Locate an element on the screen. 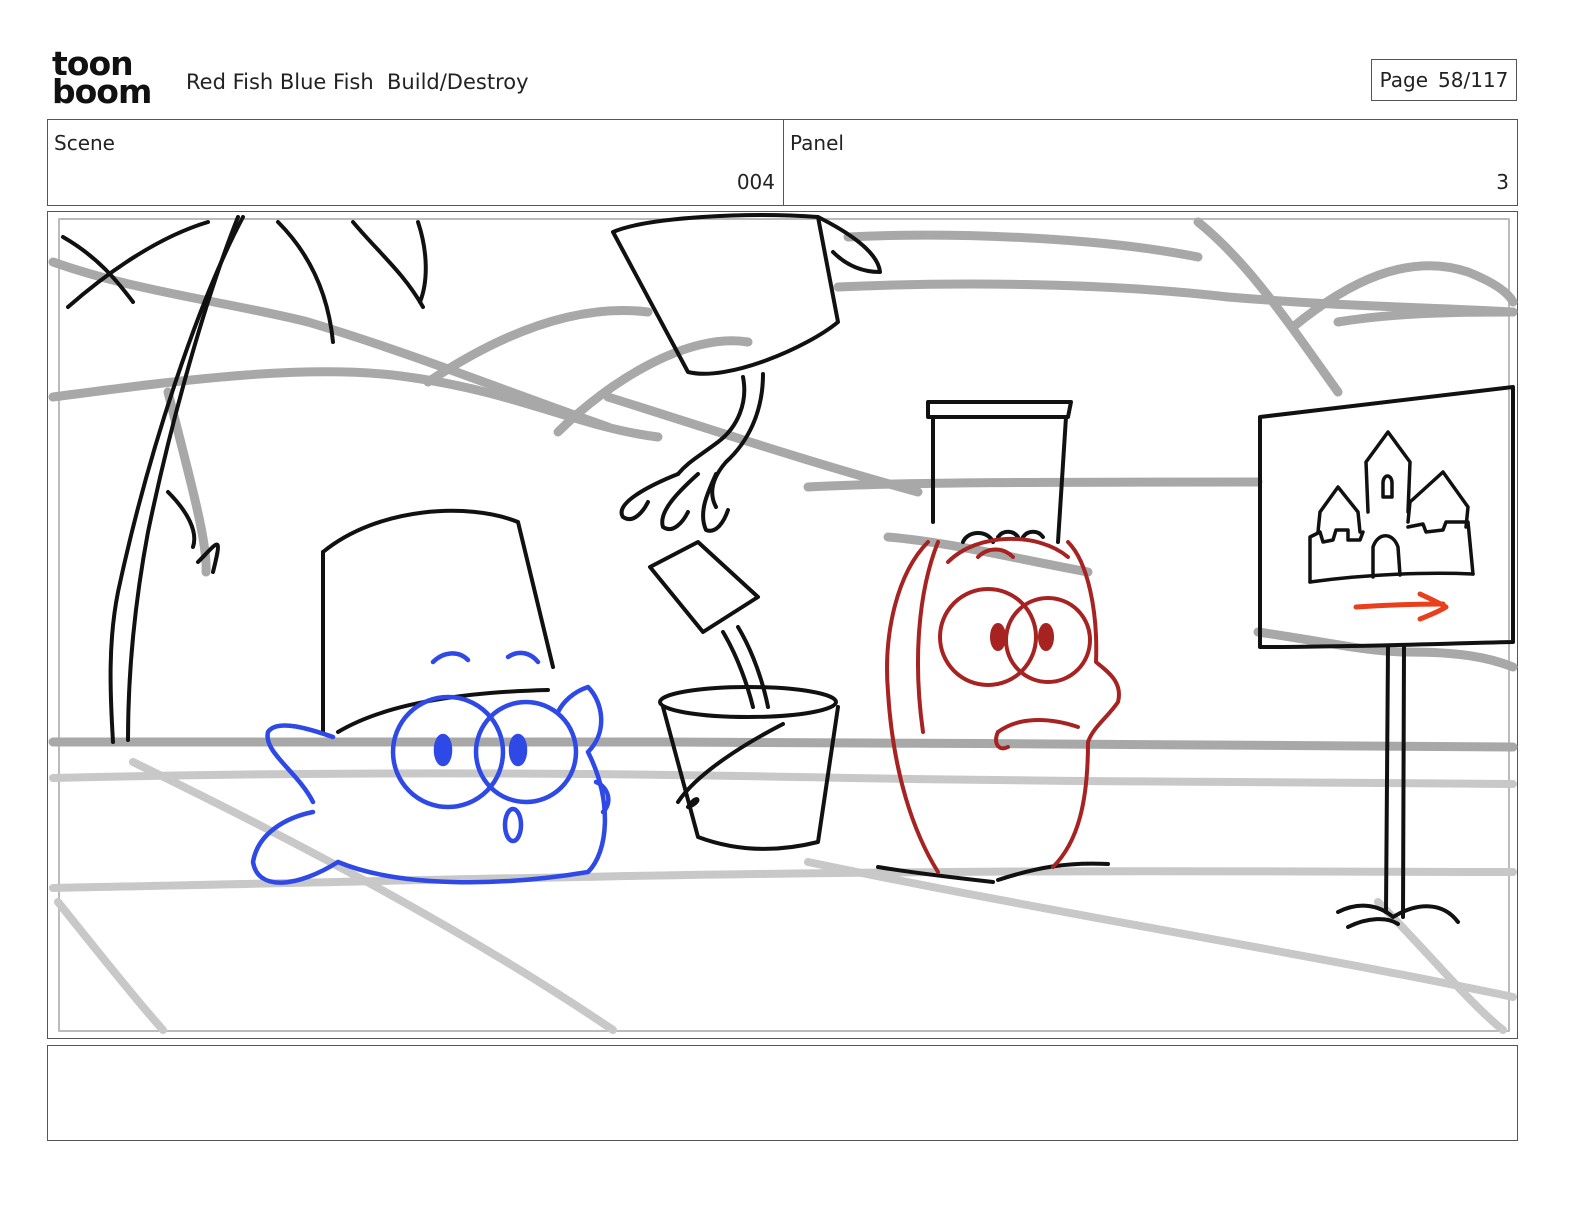 The width and height of the screenshot is (1584, 1224). logo-bottom-text: boom is located at coordinates (102, 91).